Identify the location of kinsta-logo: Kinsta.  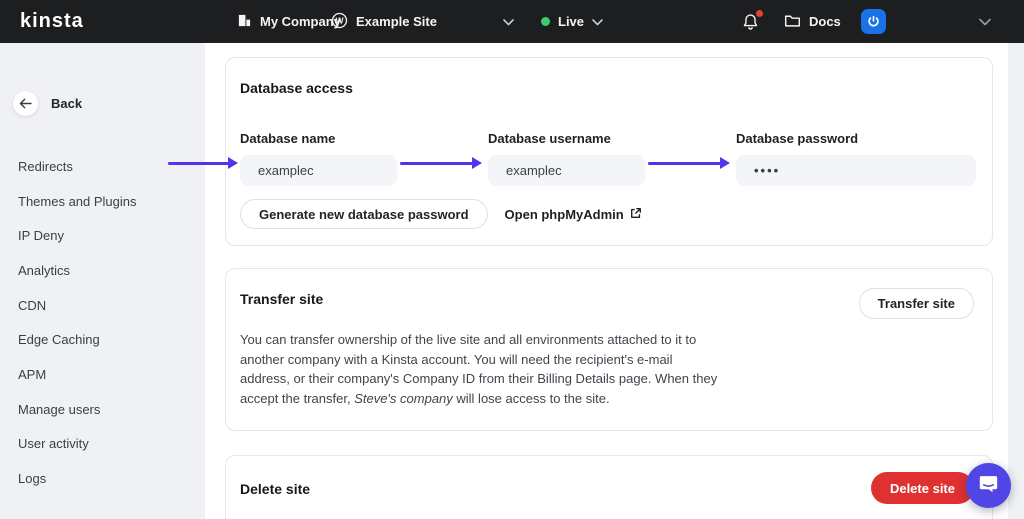
(52, 21).